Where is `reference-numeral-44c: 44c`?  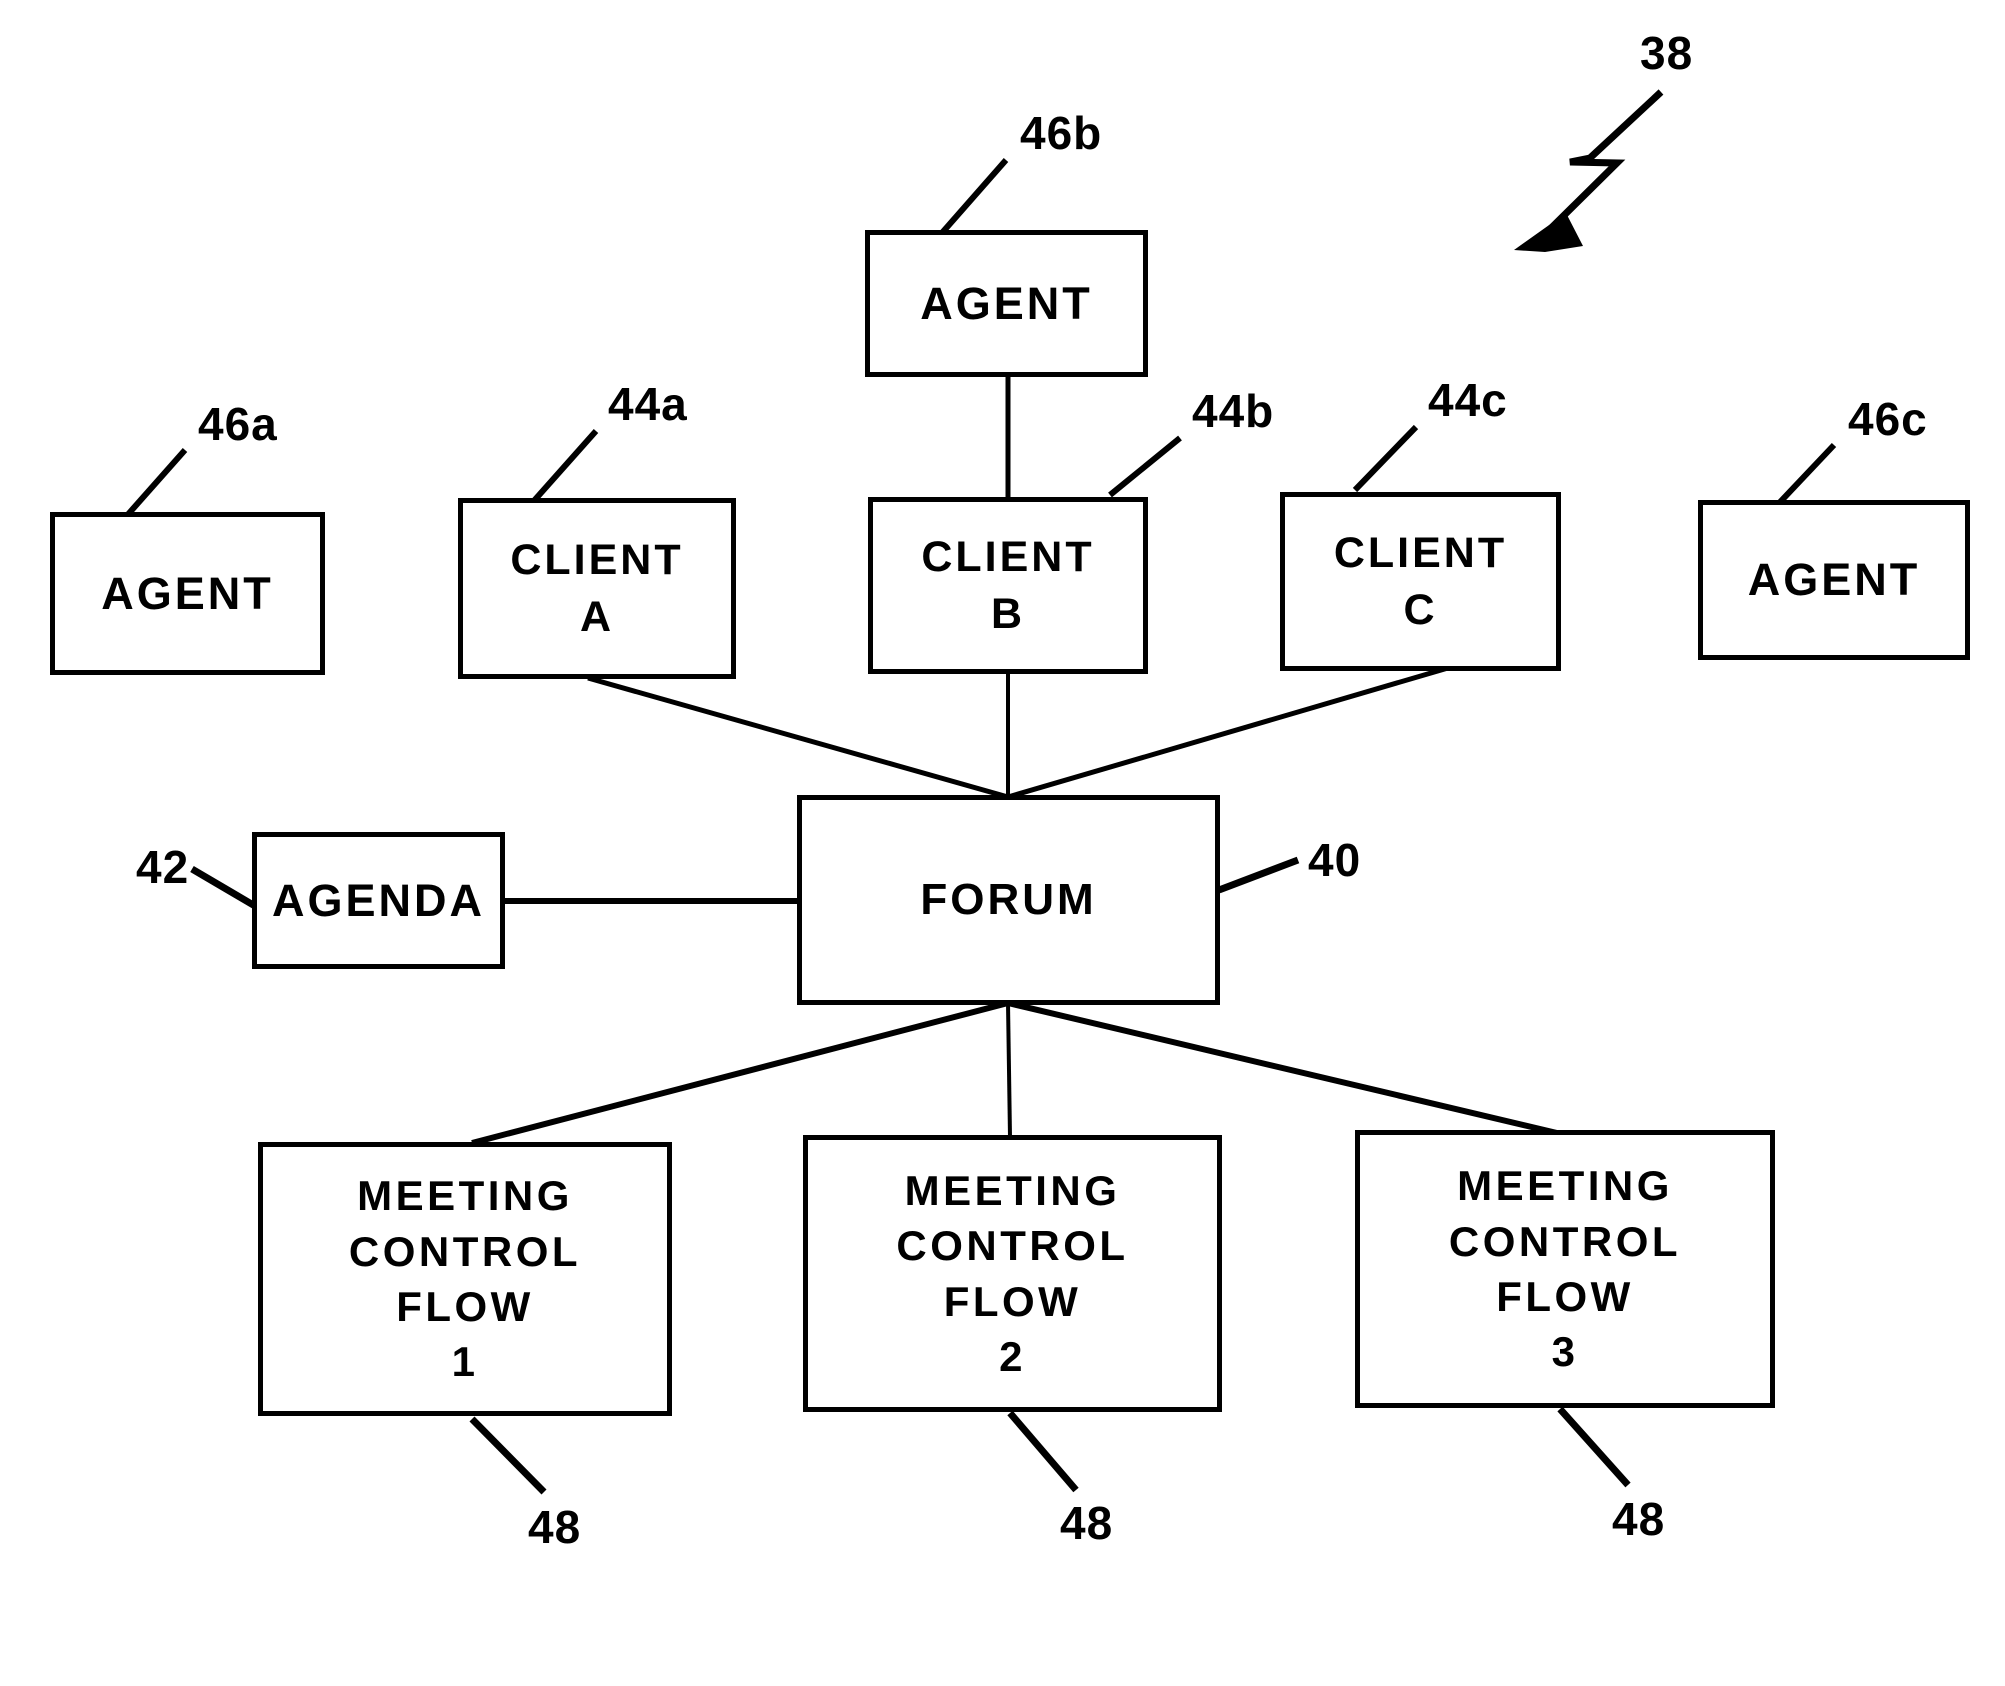
reference-numeral-44c: 44c is located at coordinates (1468, 400).